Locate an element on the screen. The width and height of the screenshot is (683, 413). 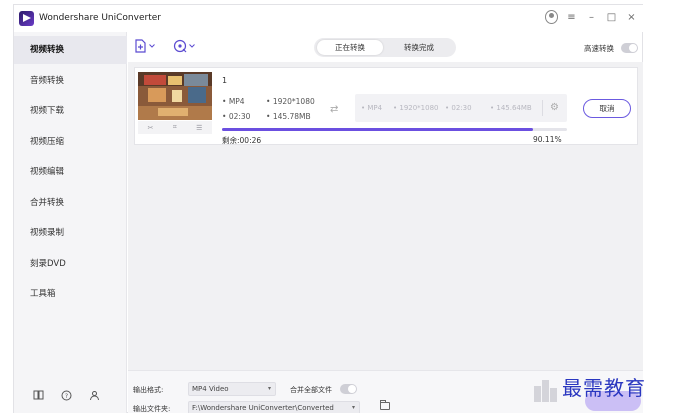
add-file-button is located at coordinates (144, 46).